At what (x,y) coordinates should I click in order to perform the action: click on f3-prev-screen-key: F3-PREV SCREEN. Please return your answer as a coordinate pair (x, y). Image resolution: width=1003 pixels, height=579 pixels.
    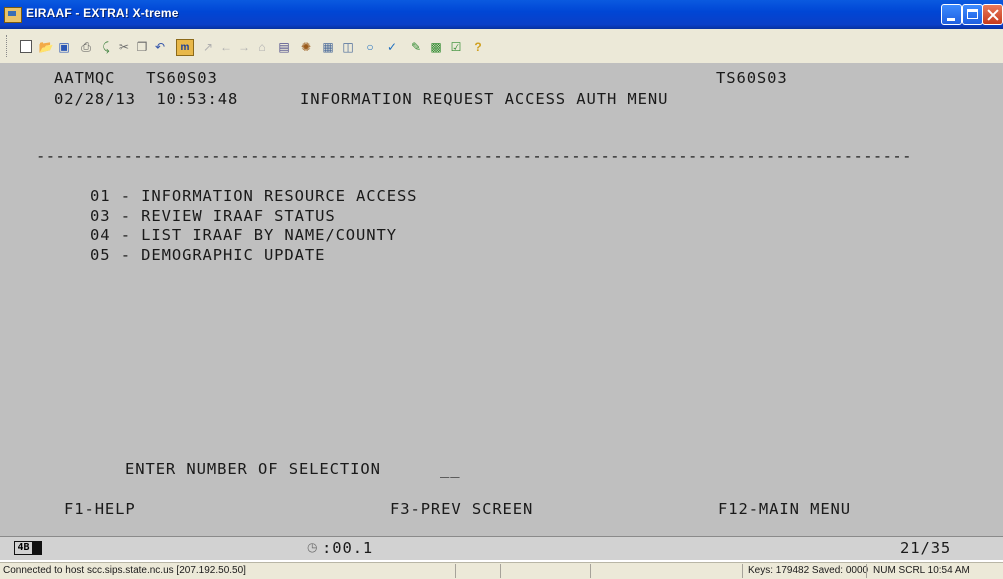
    Looking at the image, I should click on (461, 509).